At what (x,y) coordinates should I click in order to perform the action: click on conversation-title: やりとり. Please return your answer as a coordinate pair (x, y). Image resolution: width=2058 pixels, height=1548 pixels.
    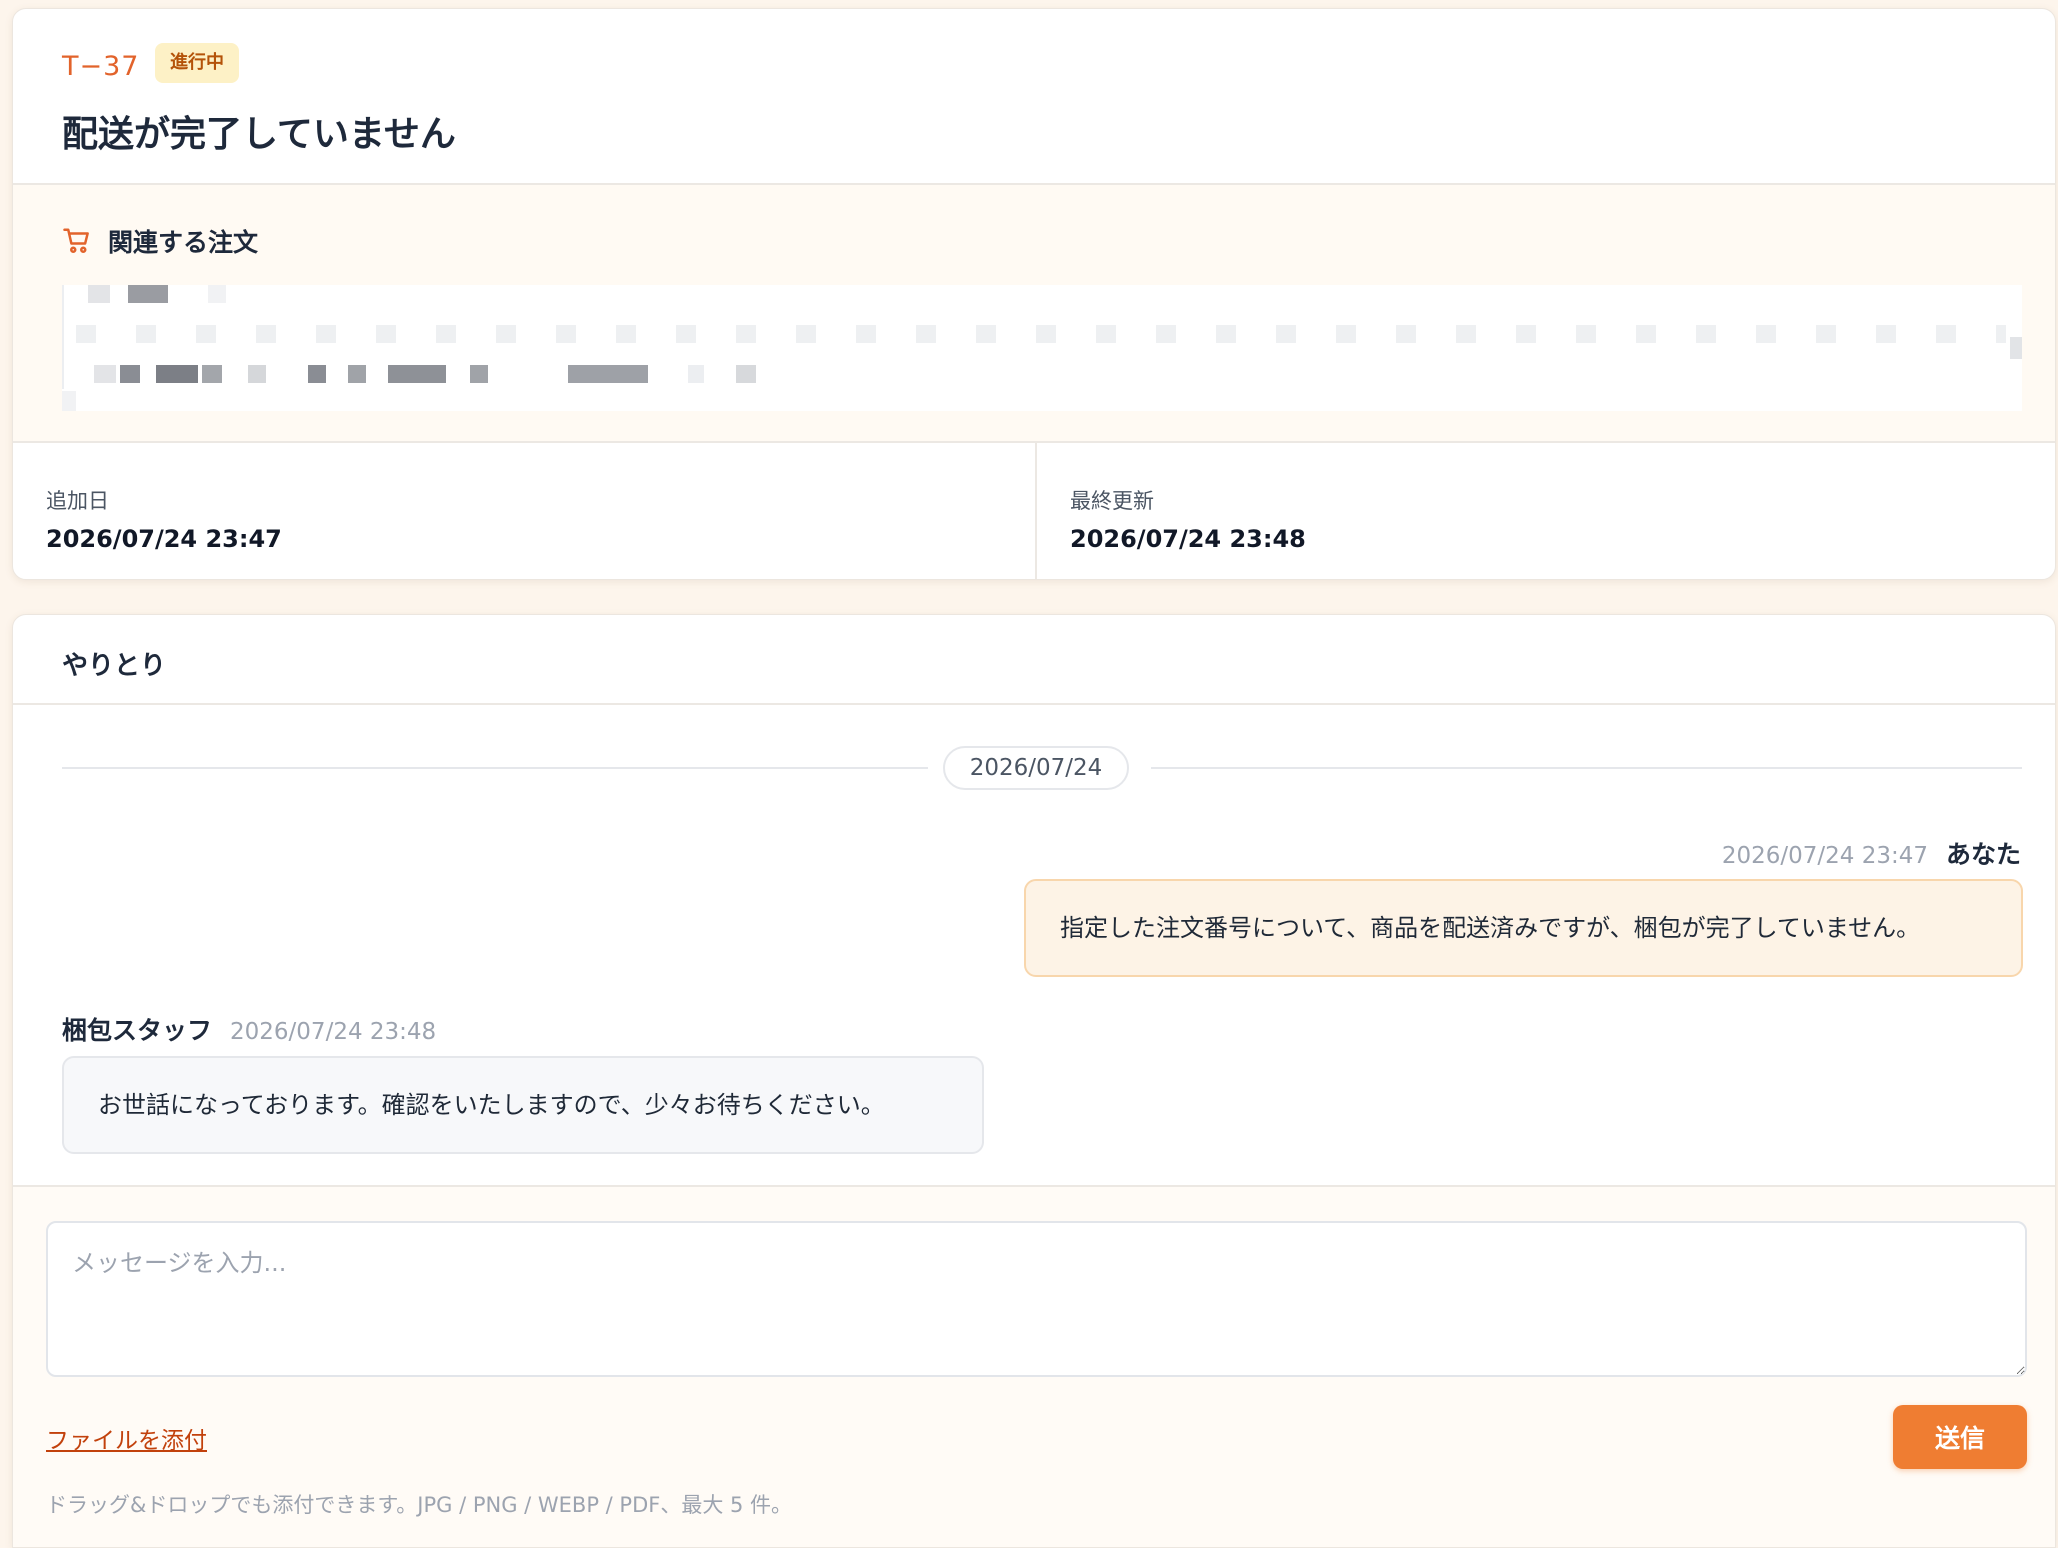
    Looking at the image, I should click on (114, 666).